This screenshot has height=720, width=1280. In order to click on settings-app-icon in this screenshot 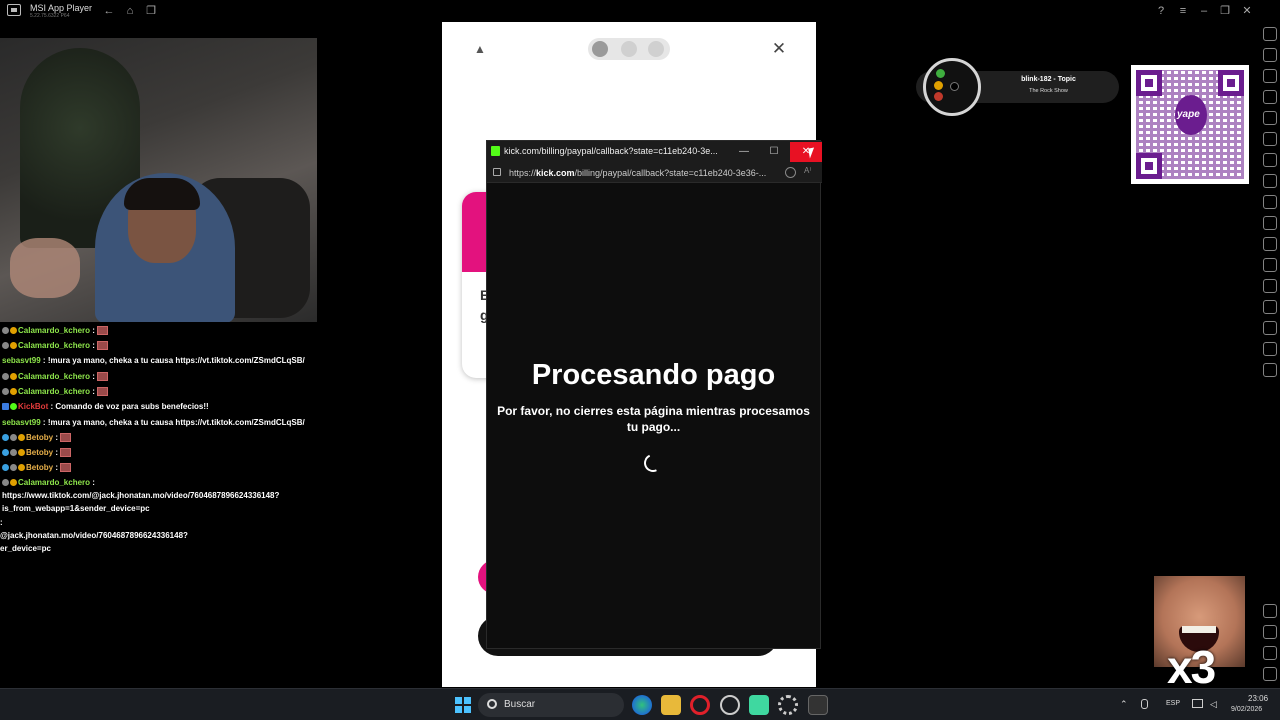, I will do `click(788, 705)`.